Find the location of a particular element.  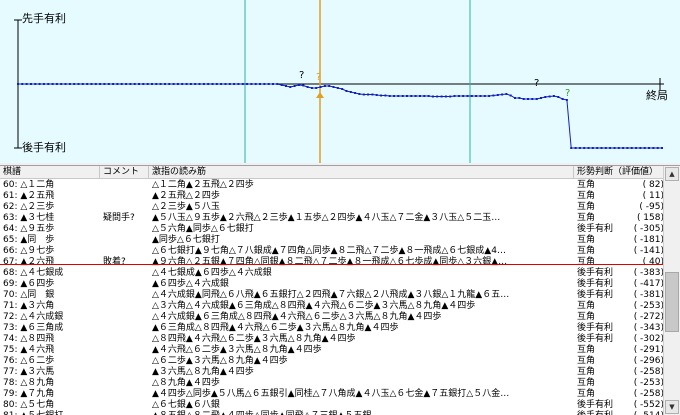

table-header: 棋譜 コメント 激指の読み筋 形勢判断（評価値） is located at coordinates (332, 172).